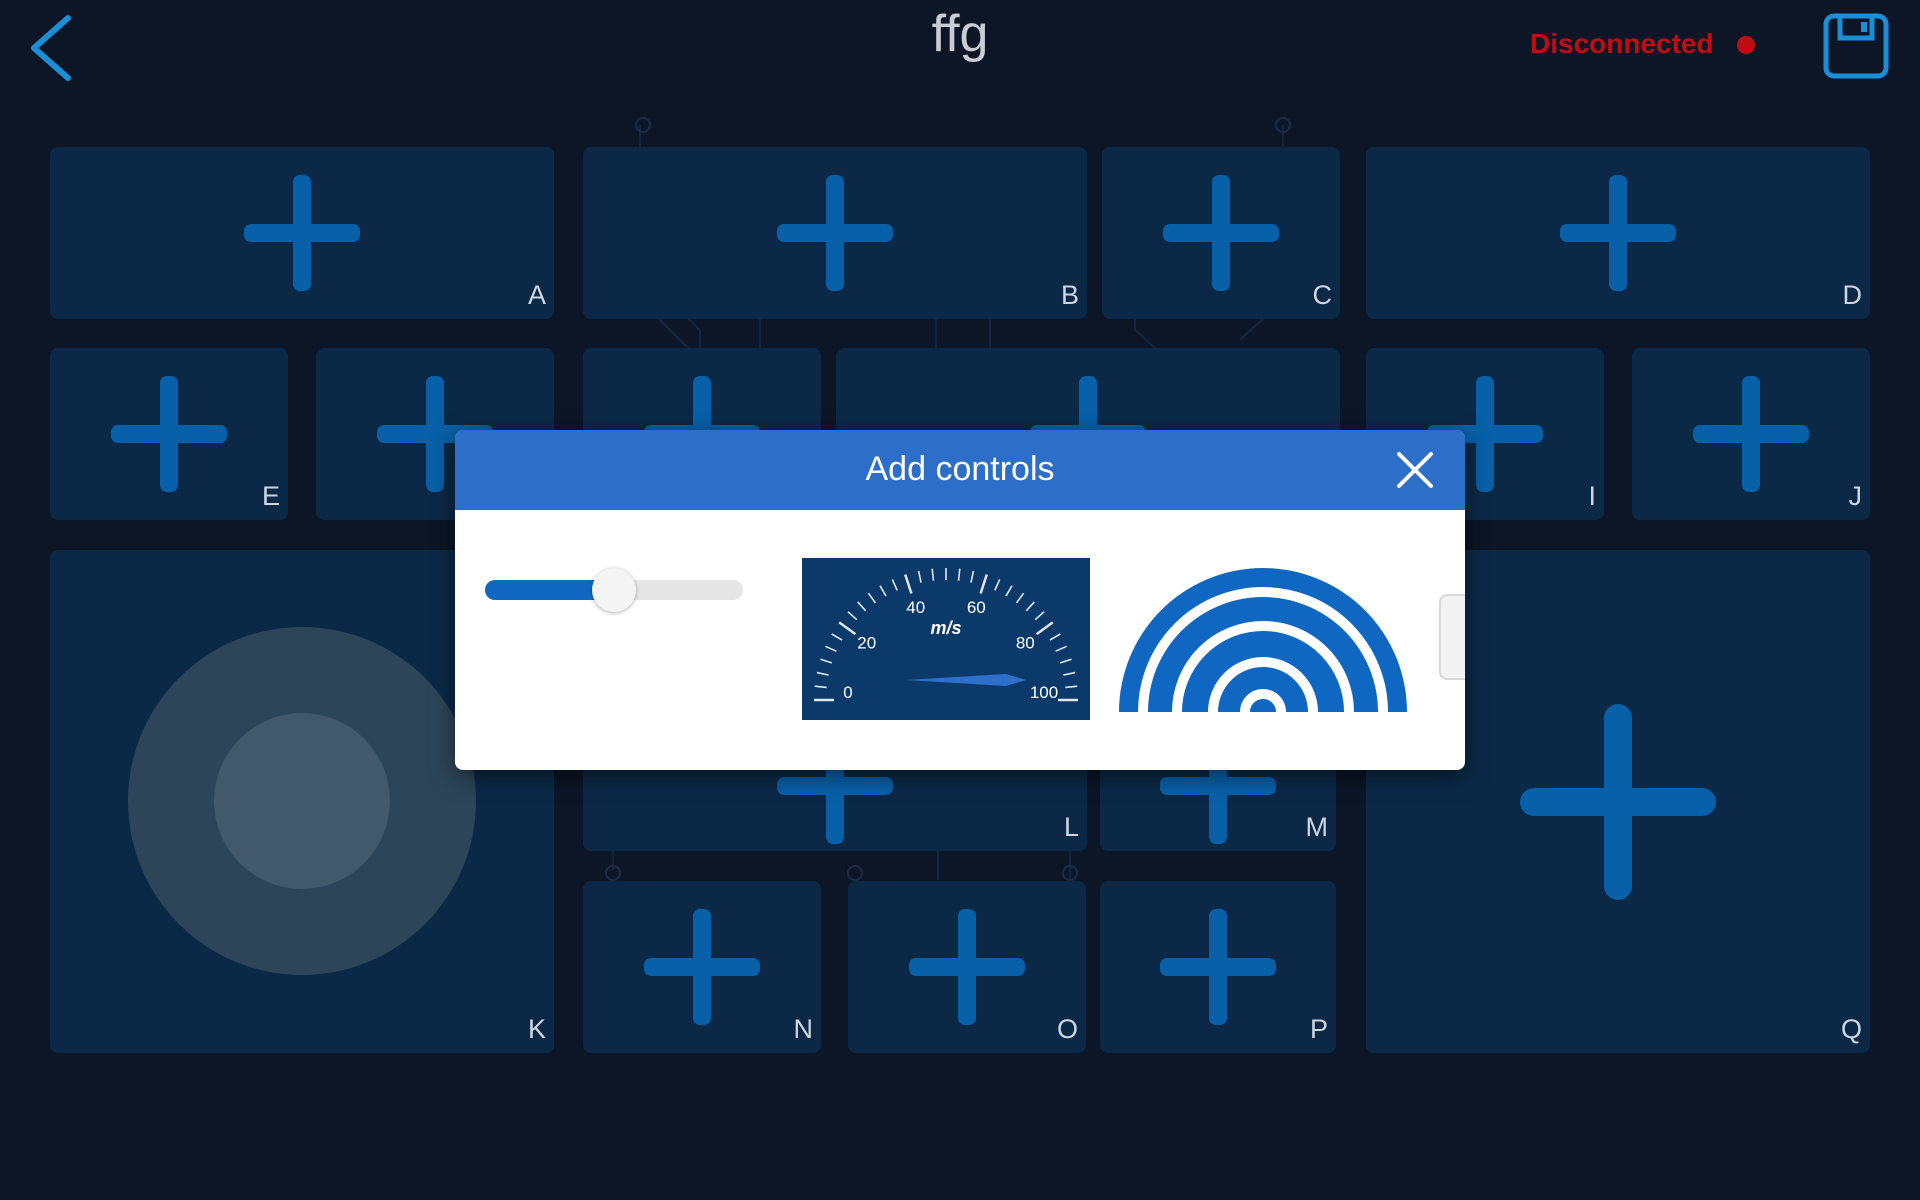 The width and height of the screenshot is (1920, 1200). What do you see at coordinates (302, 233) in the screenshot?
I see `control-slot-a: A` at bounding box center [302, 233].